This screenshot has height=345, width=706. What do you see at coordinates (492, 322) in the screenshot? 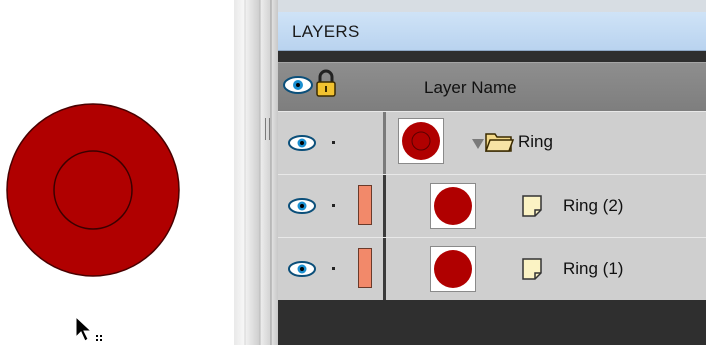
I see `layers-empty-area` at bounding box center [492, 322].